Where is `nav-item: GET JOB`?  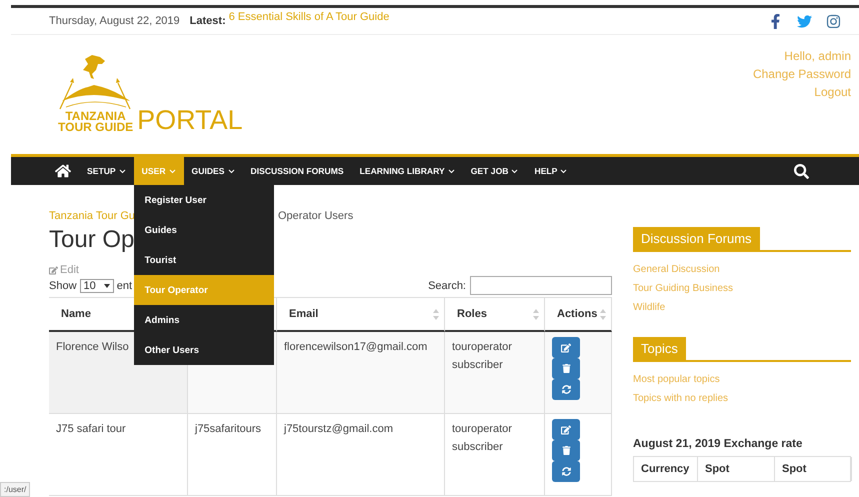 nav-item: GET JOB is located at coordinates (494, 171).